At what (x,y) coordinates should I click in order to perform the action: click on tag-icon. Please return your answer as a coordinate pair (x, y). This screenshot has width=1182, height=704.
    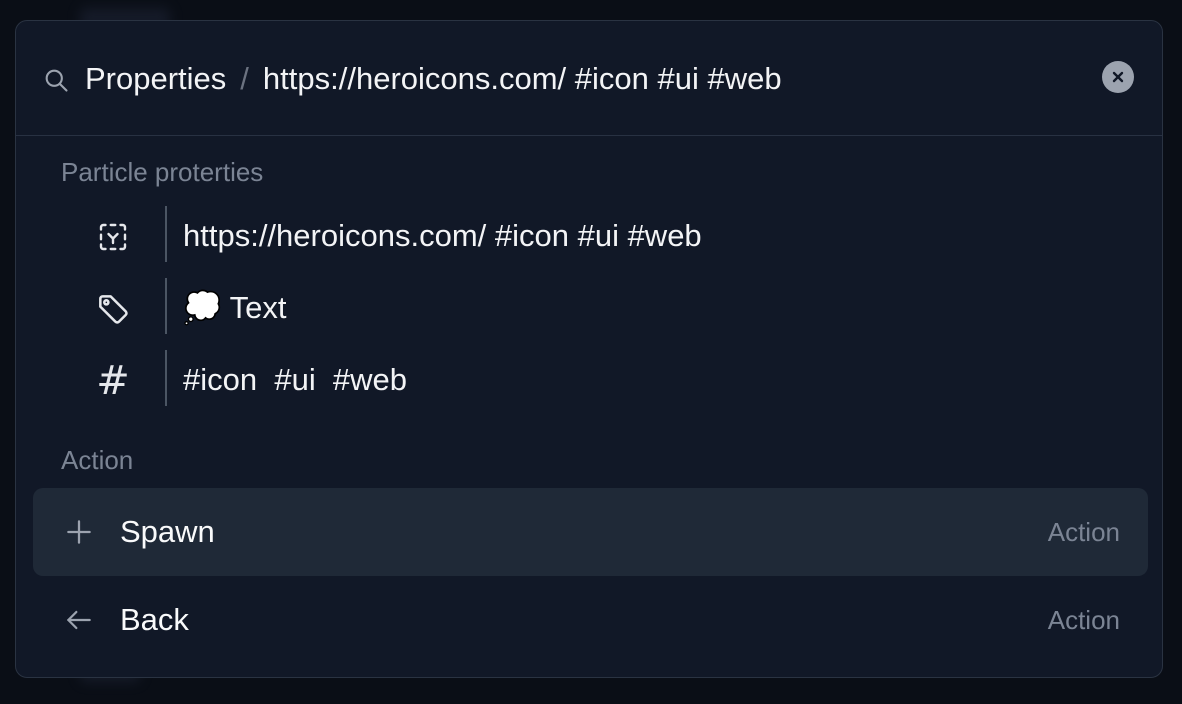
    Looking at the image, I should click on (113, 309).